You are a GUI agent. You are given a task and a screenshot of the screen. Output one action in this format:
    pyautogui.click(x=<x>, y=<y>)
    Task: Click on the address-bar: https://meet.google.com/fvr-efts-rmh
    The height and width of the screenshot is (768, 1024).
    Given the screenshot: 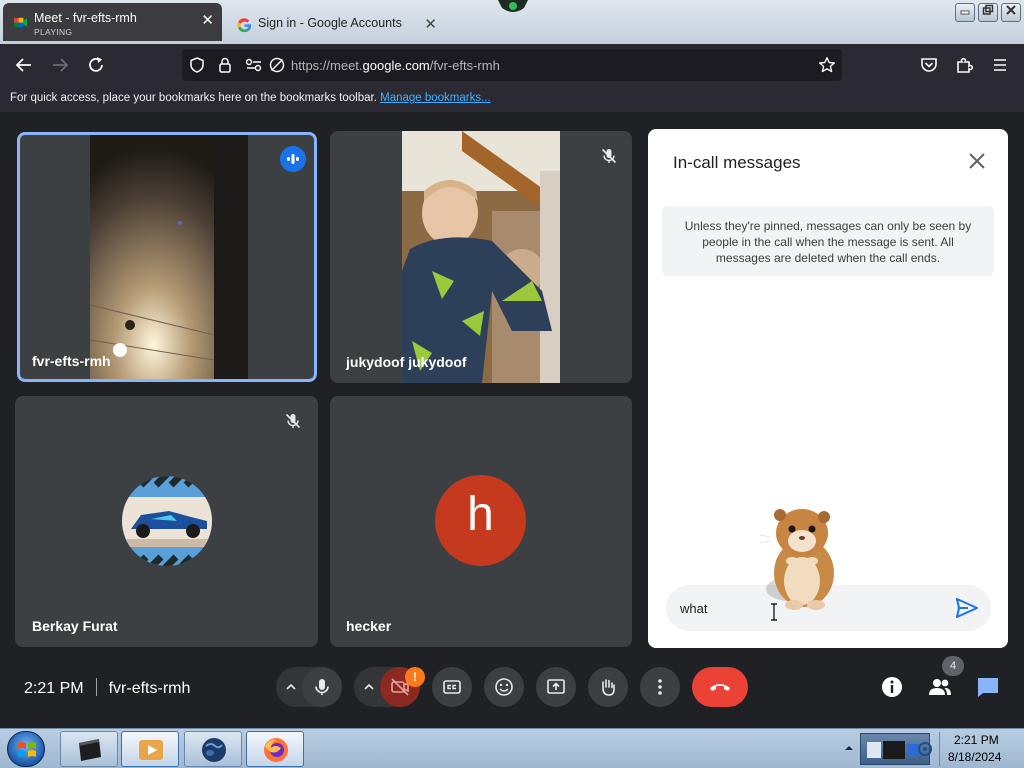 What is the action you would take?
    pyautogui.click(x=512, y=65)
    